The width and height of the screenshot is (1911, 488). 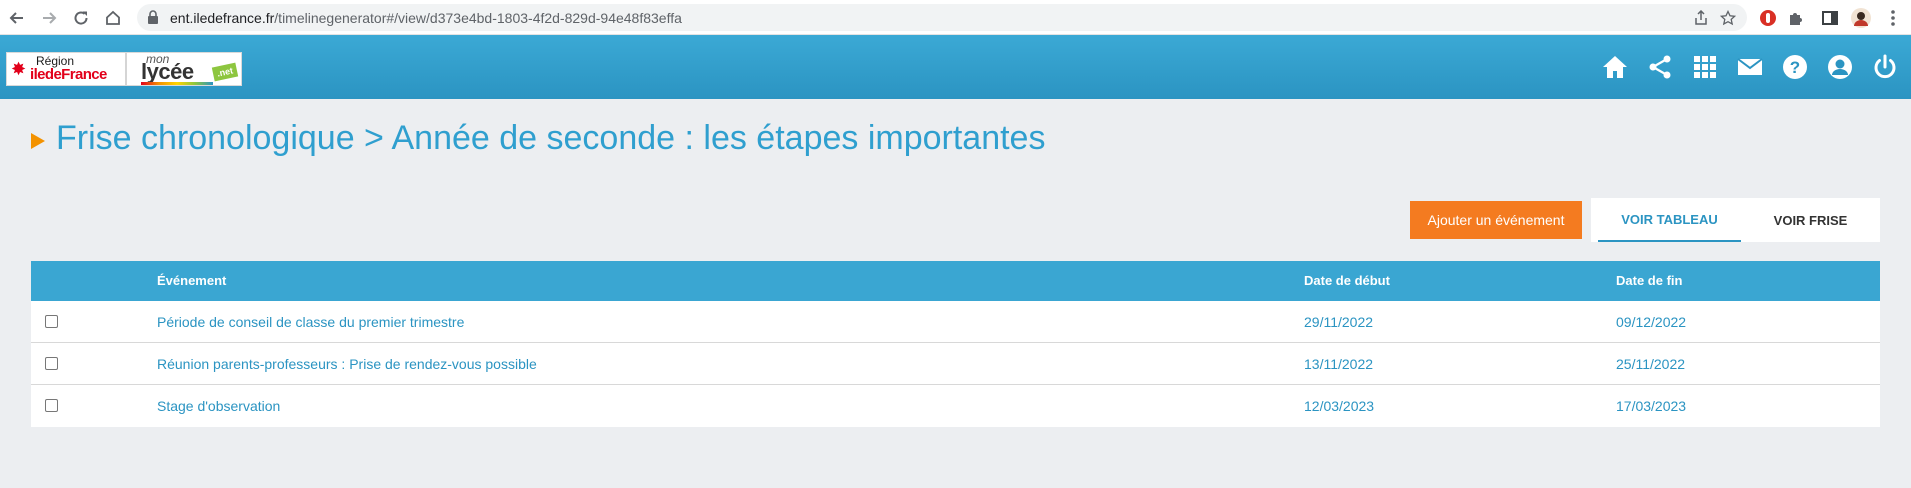 I want to click on start-date: 13/11/2022, so click(x=1339, y=364).